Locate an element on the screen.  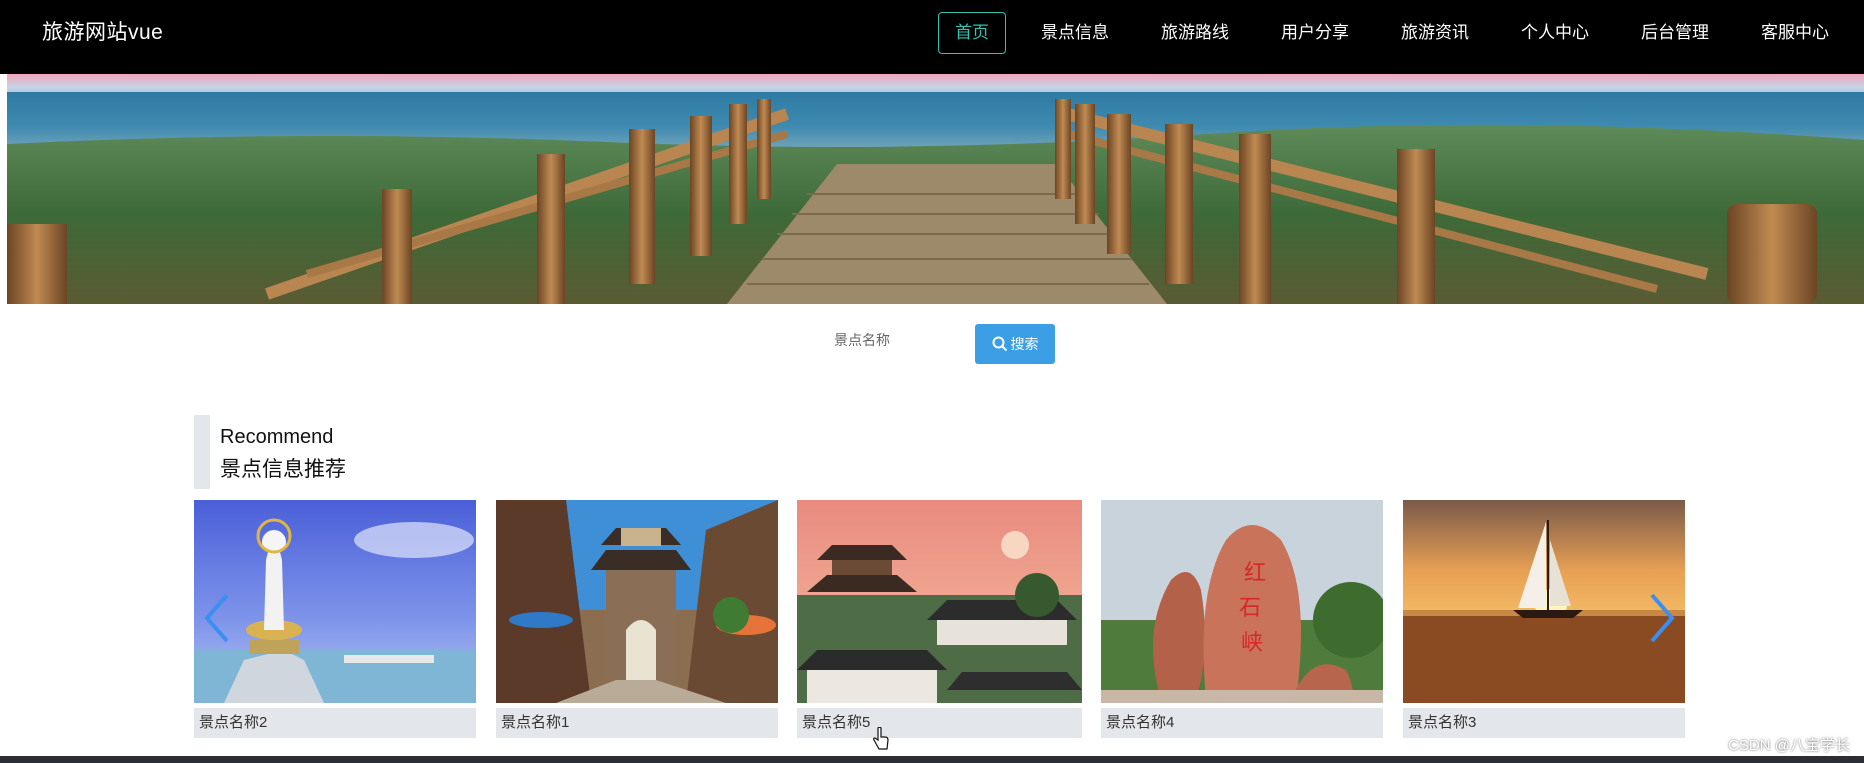
svg-text: 红 is located at coordinates (1255, 573).